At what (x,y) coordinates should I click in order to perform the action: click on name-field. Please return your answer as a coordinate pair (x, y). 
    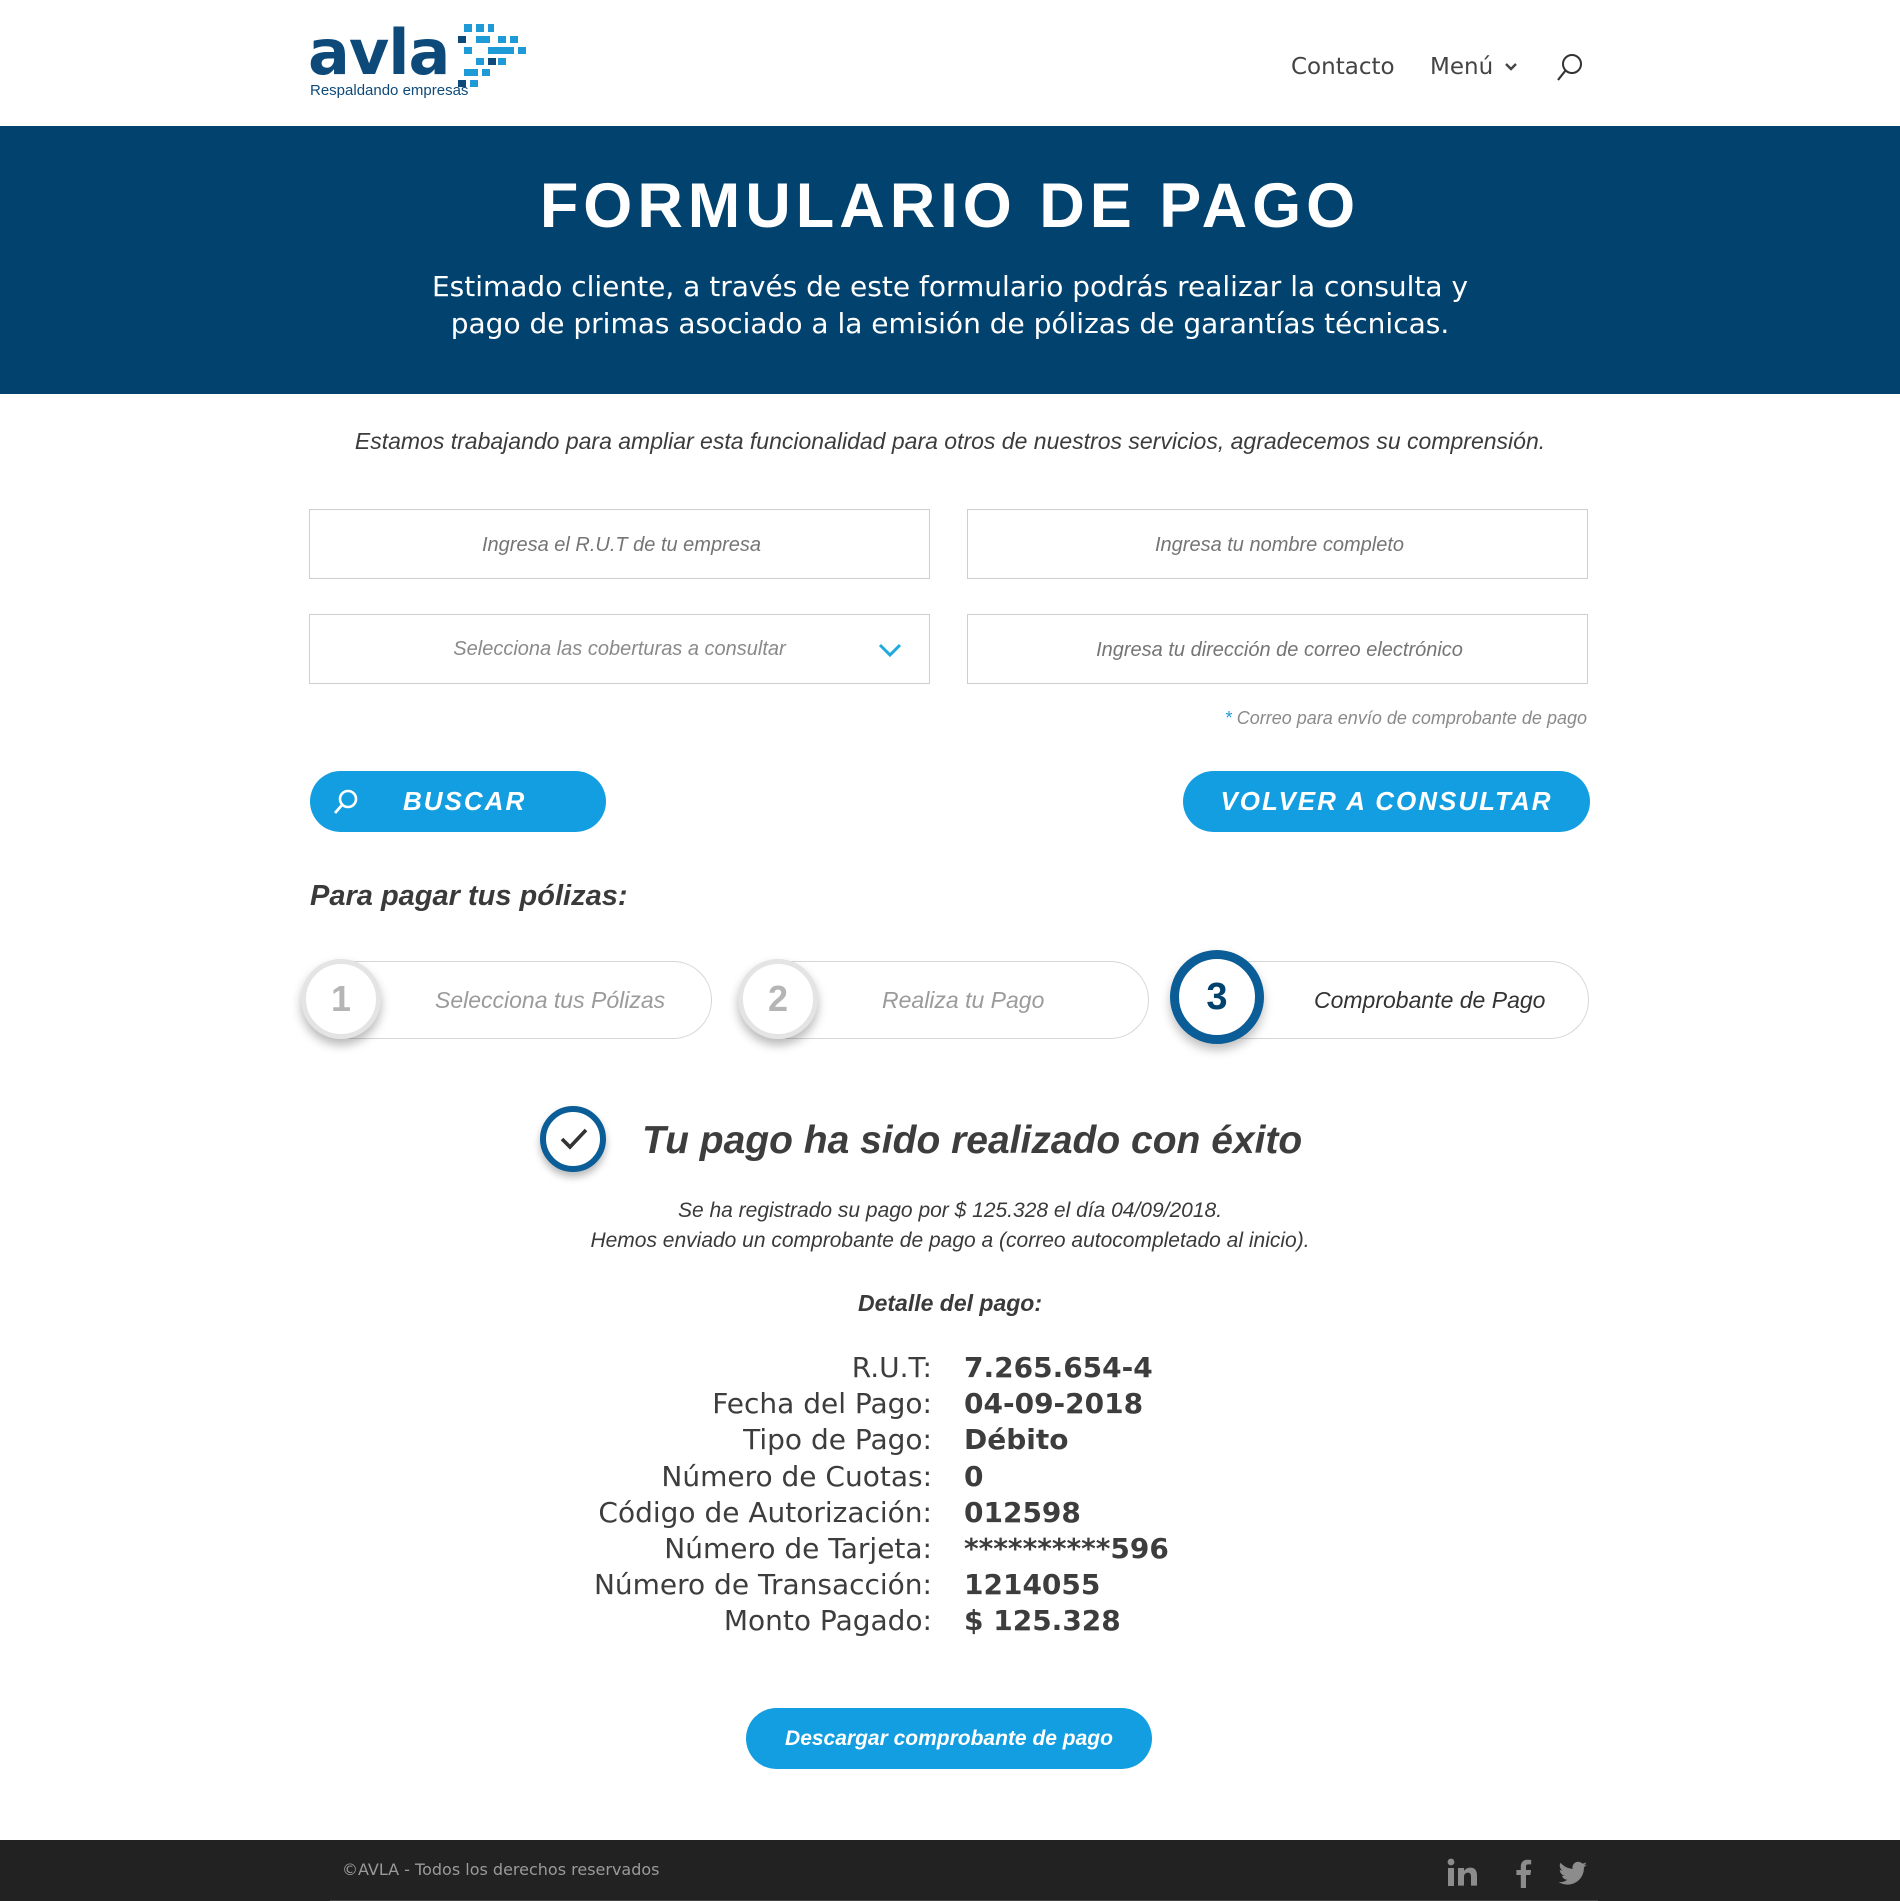
    Looking at the image, I should click on (1279, 544).